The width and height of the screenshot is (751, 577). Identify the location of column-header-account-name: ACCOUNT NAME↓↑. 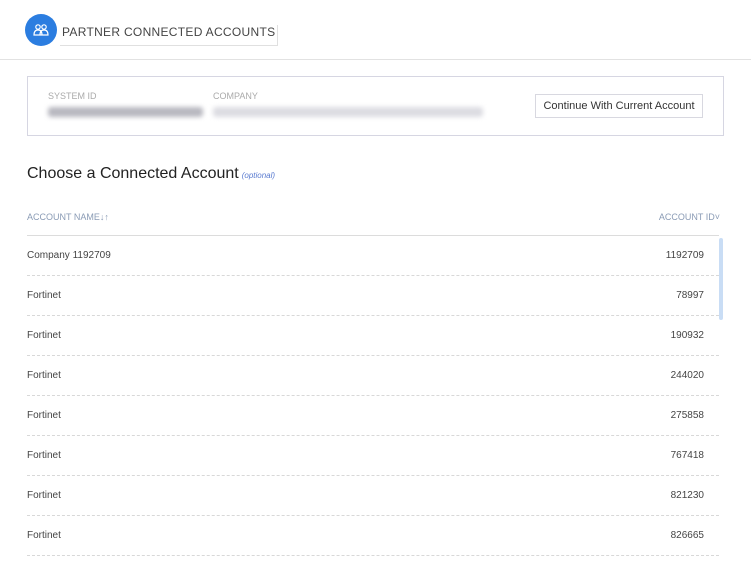
(68, 217).